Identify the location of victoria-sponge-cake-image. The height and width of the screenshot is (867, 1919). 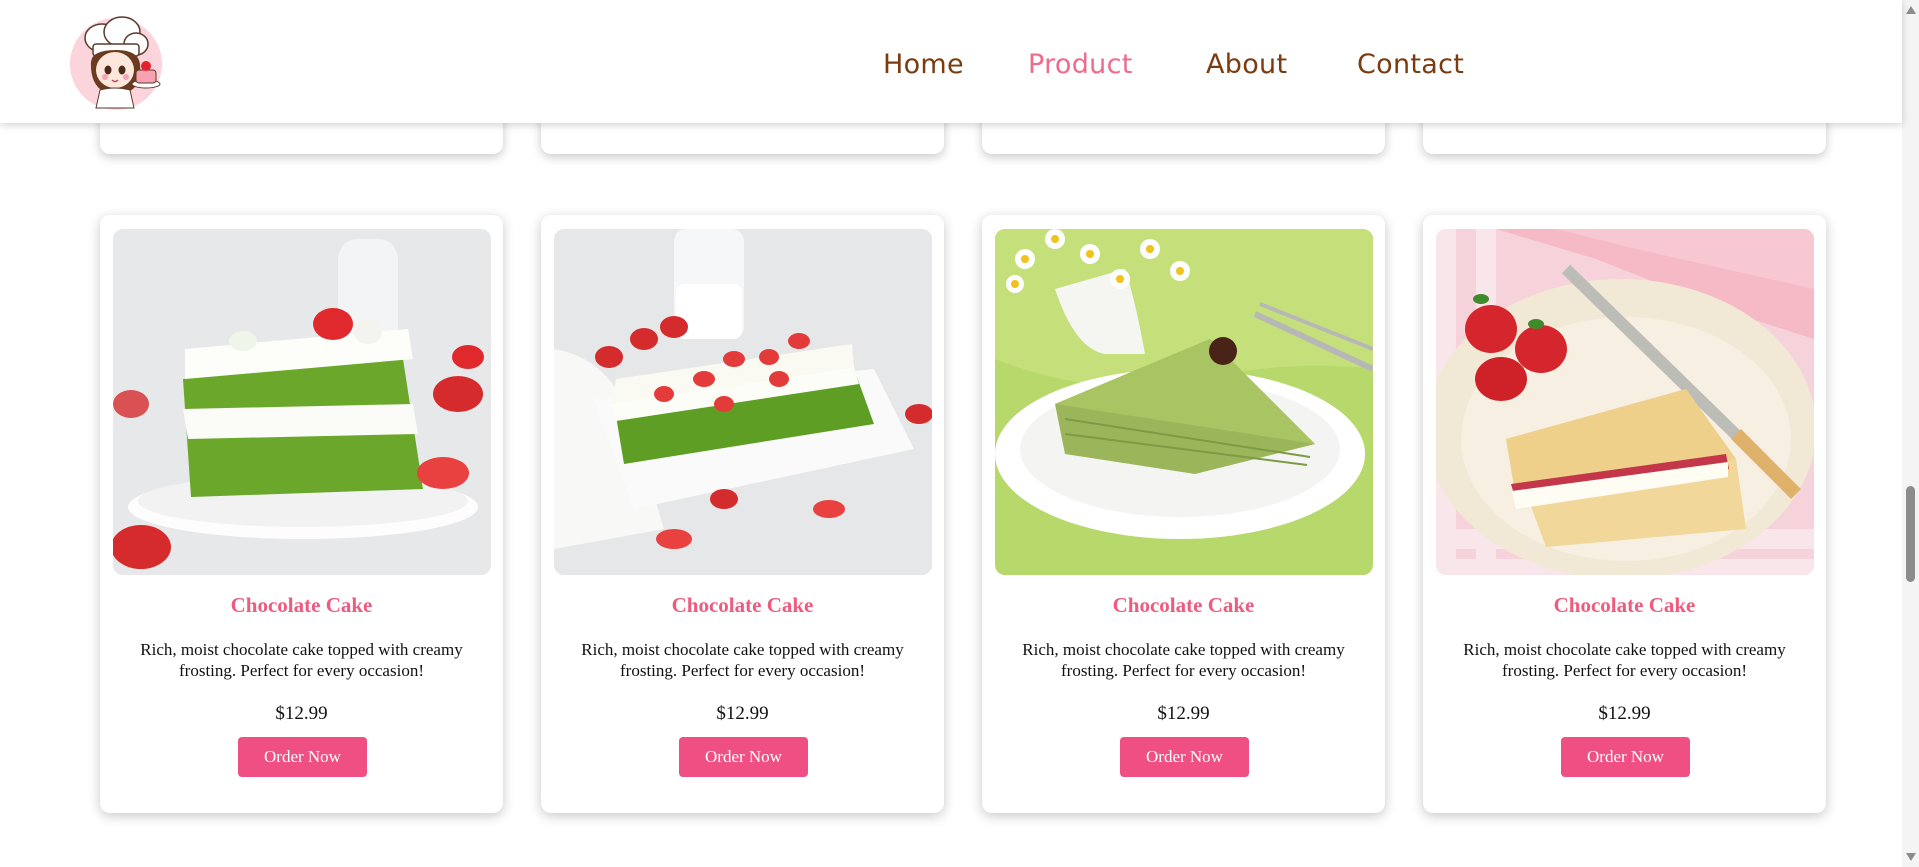
(1625, 402).